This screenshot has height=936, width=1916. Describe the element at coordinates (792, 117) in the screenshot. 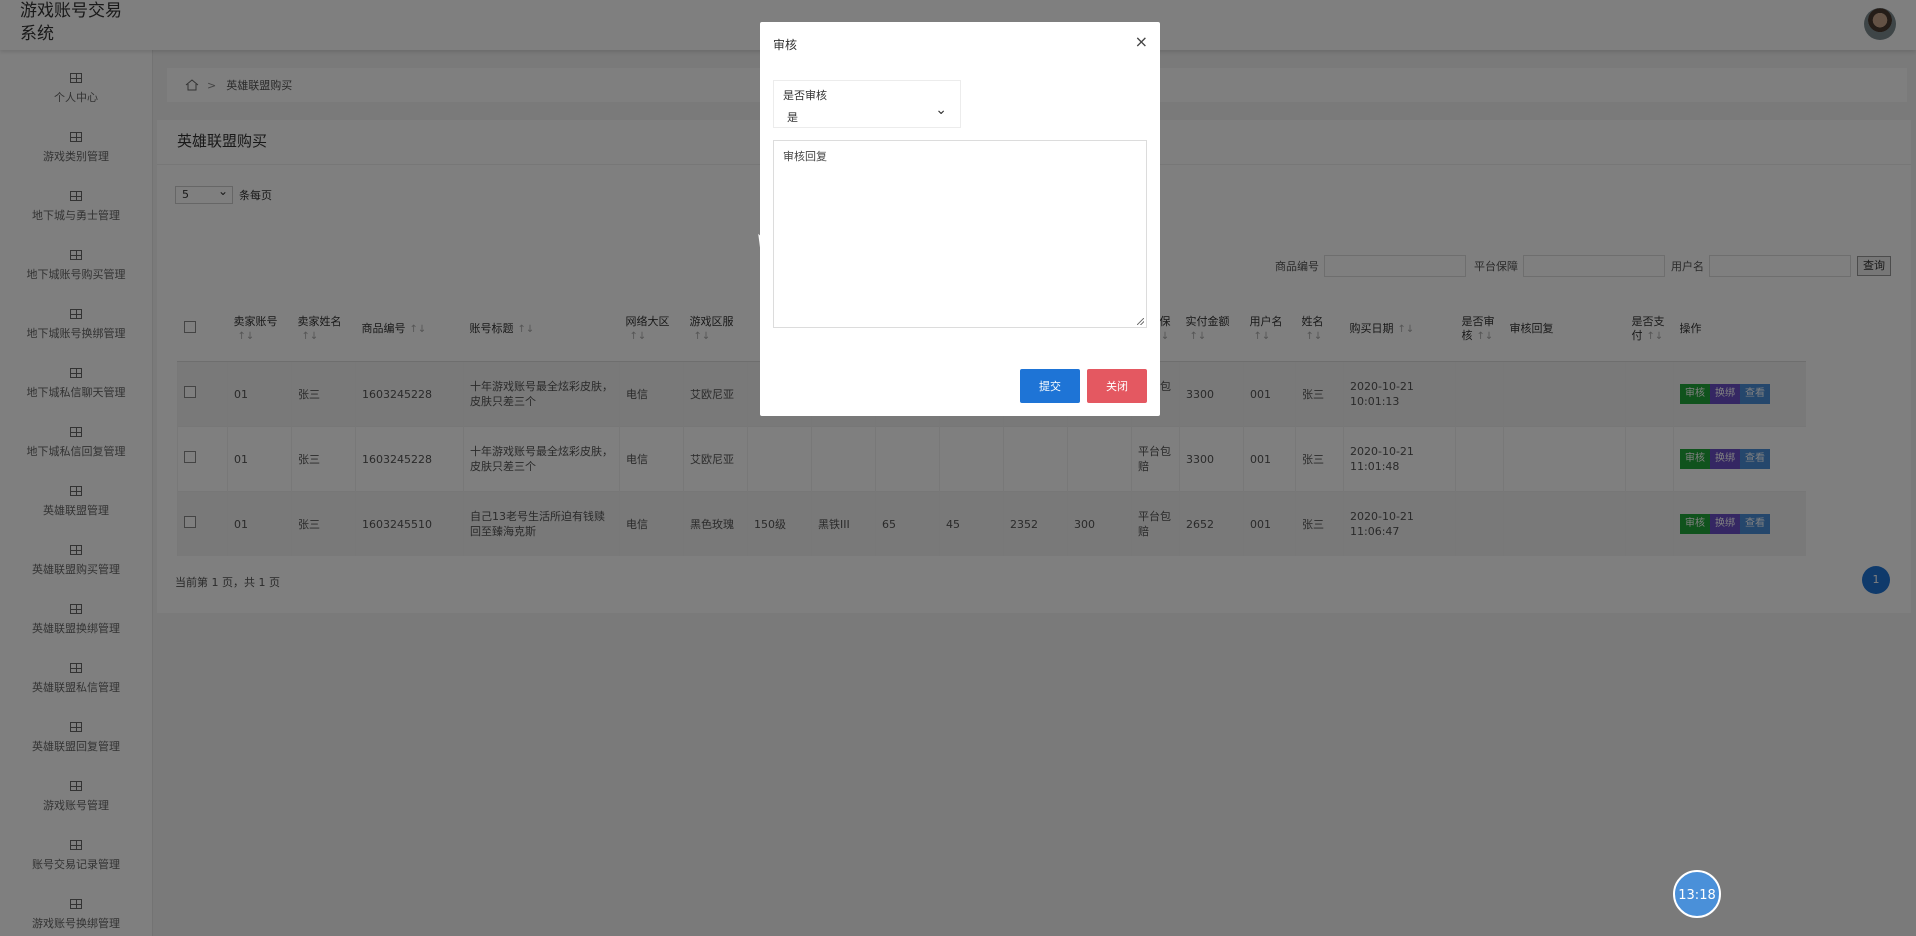

I see `review-status-value: 是` at that location.